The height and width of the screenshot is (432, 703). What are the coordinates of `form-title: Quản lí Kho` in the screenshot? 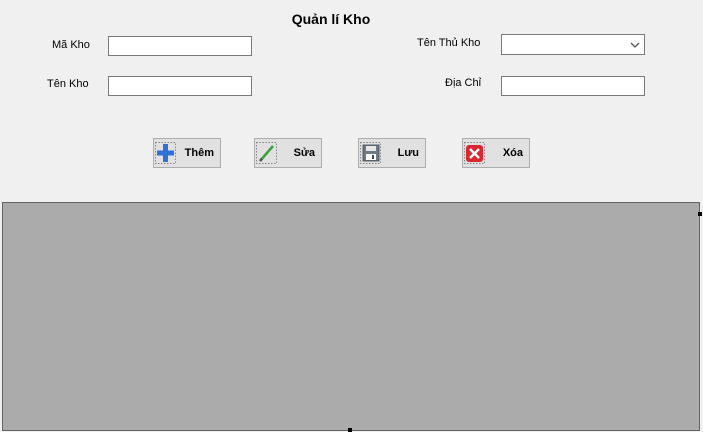 It's located at (331, 19).